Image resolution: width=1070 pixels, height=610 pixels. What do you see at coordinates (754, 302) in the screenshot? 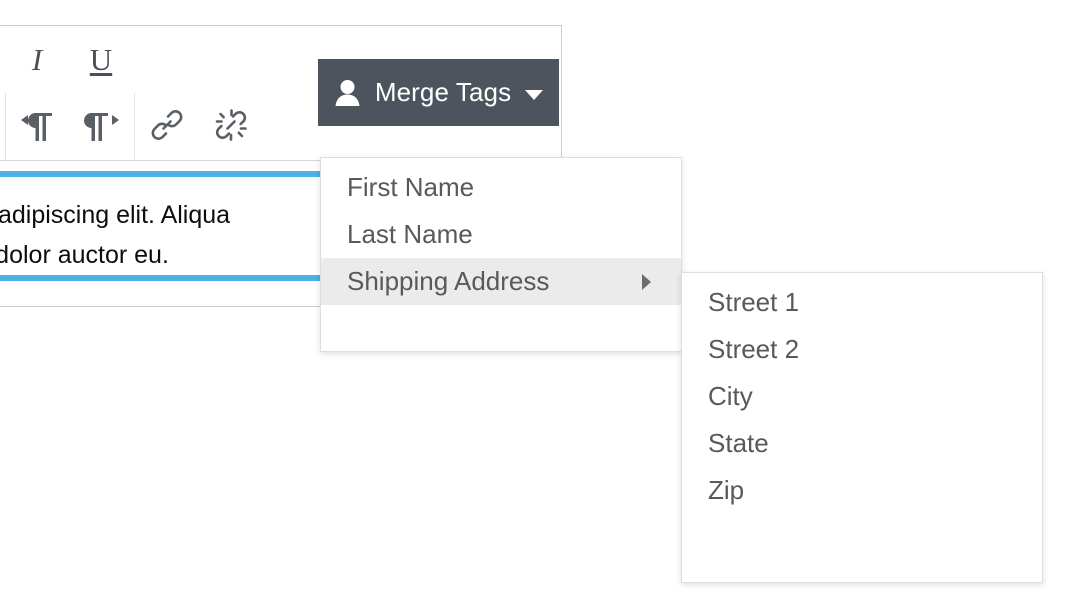
I see `menu-item-label: Street 1` at bounding box center [754, 302].